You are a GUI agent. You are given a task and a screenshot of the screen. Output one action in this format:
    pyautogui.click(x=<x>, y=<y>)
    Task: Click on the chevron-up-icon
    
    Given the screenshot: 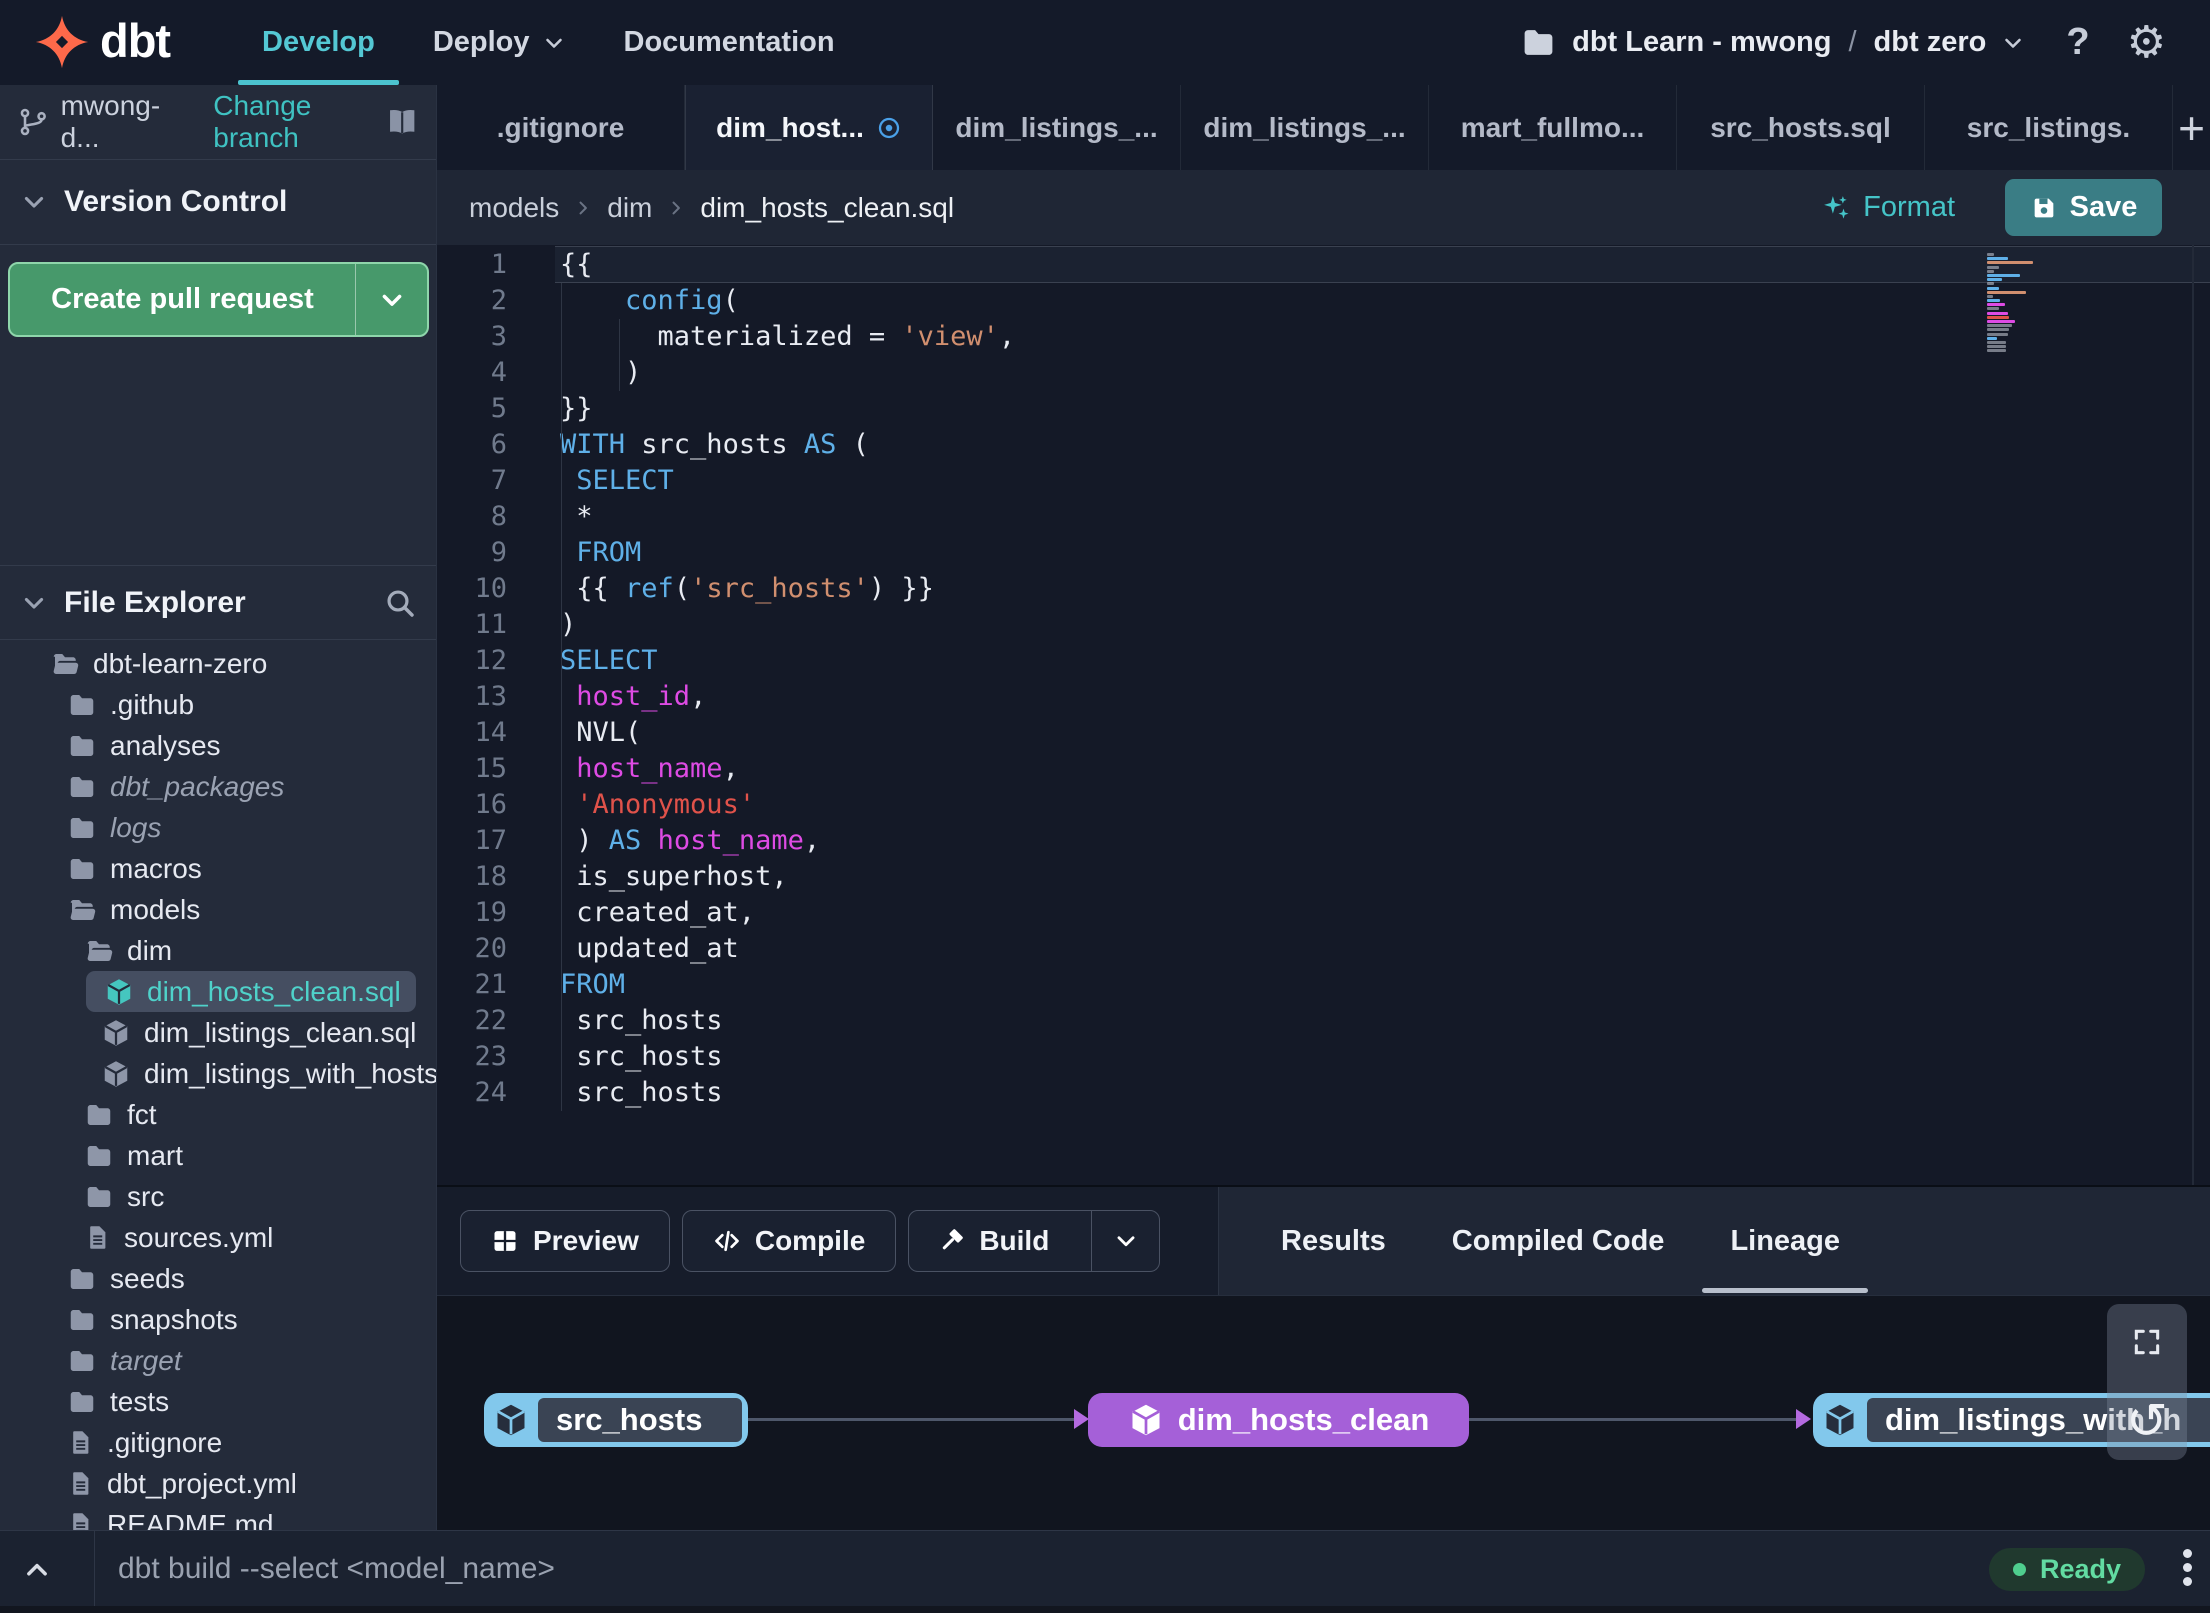 What is the action you would take?
    pyautogui.click(x=37, y=1570)
    